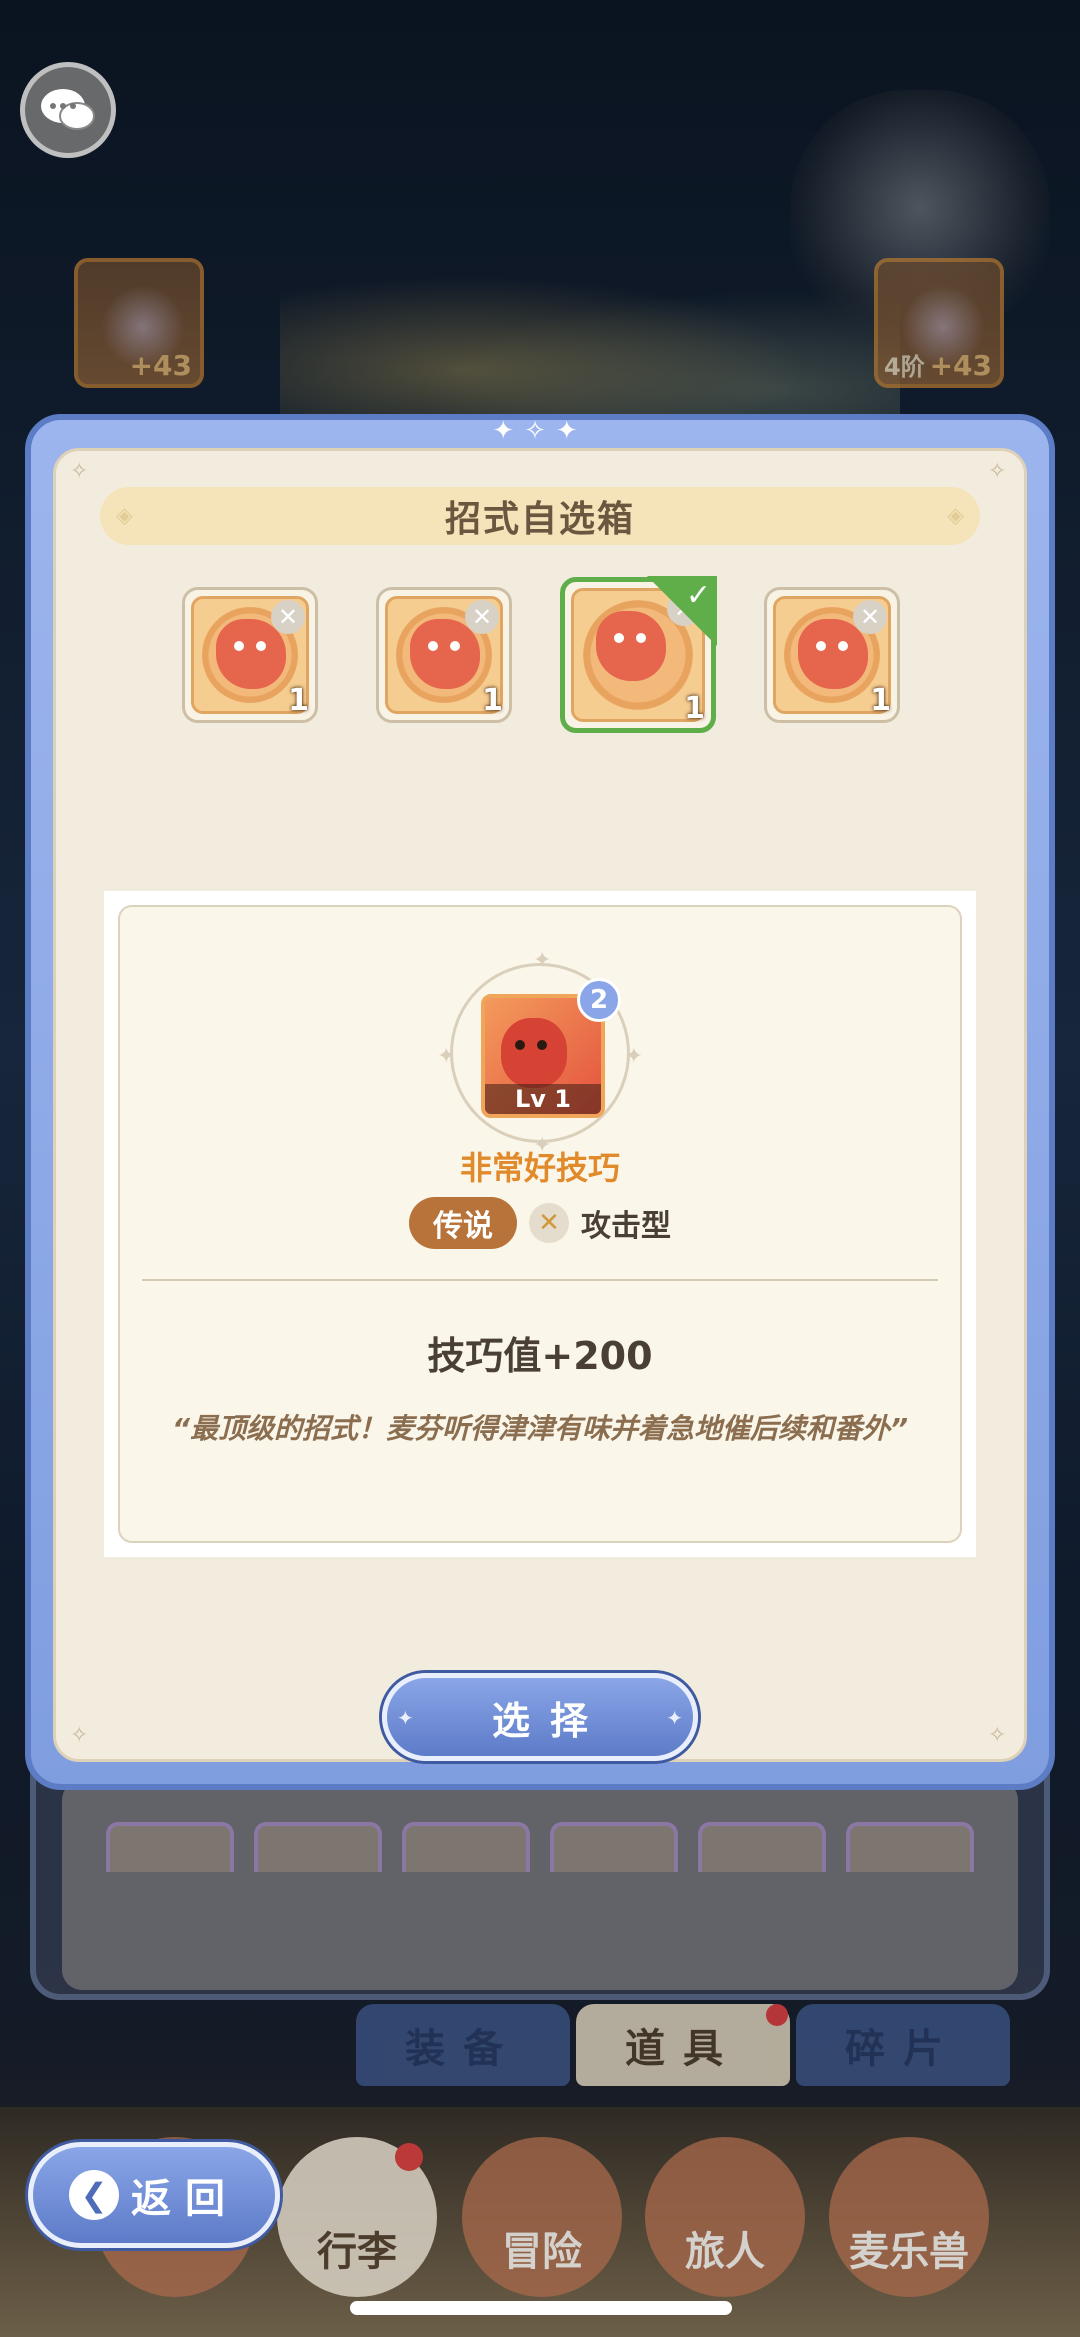 The height and width of the screenshot is (2337, 1080). I want to click on tab-equipment: 装备, so click(463, 2045).